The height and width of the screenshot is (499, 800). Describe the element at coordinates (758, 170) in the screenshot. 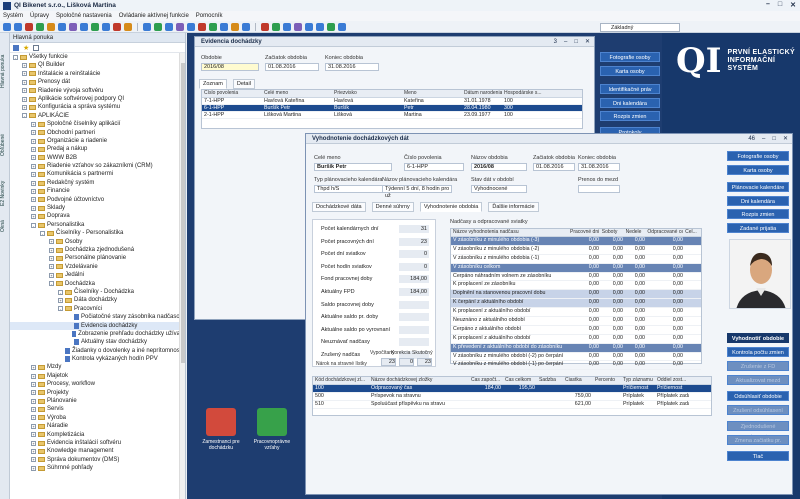

I see `win2-action-button: Karta osoby` at that location.